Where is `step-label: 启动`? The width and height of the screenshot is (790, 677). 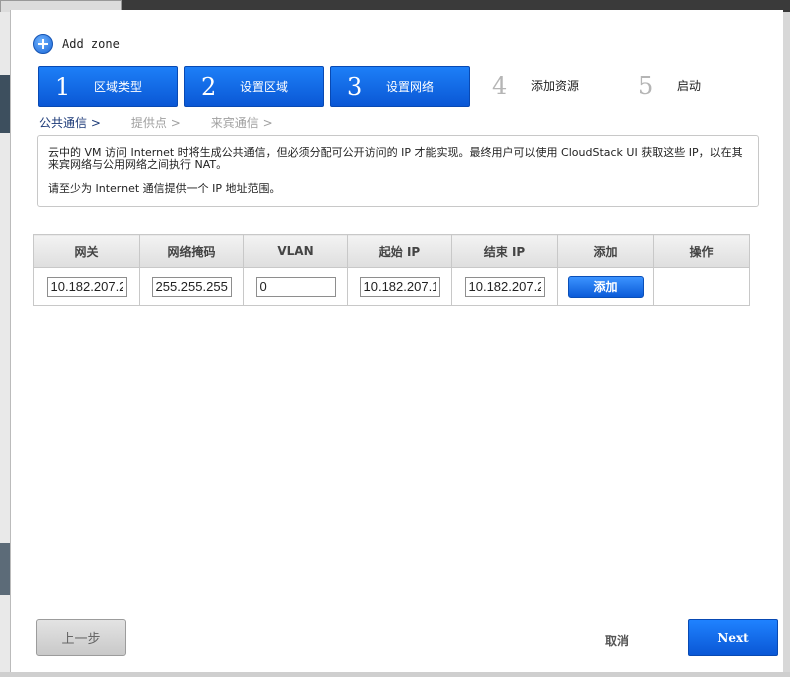 step-label: 启动 is located at coordinates (689, 86).